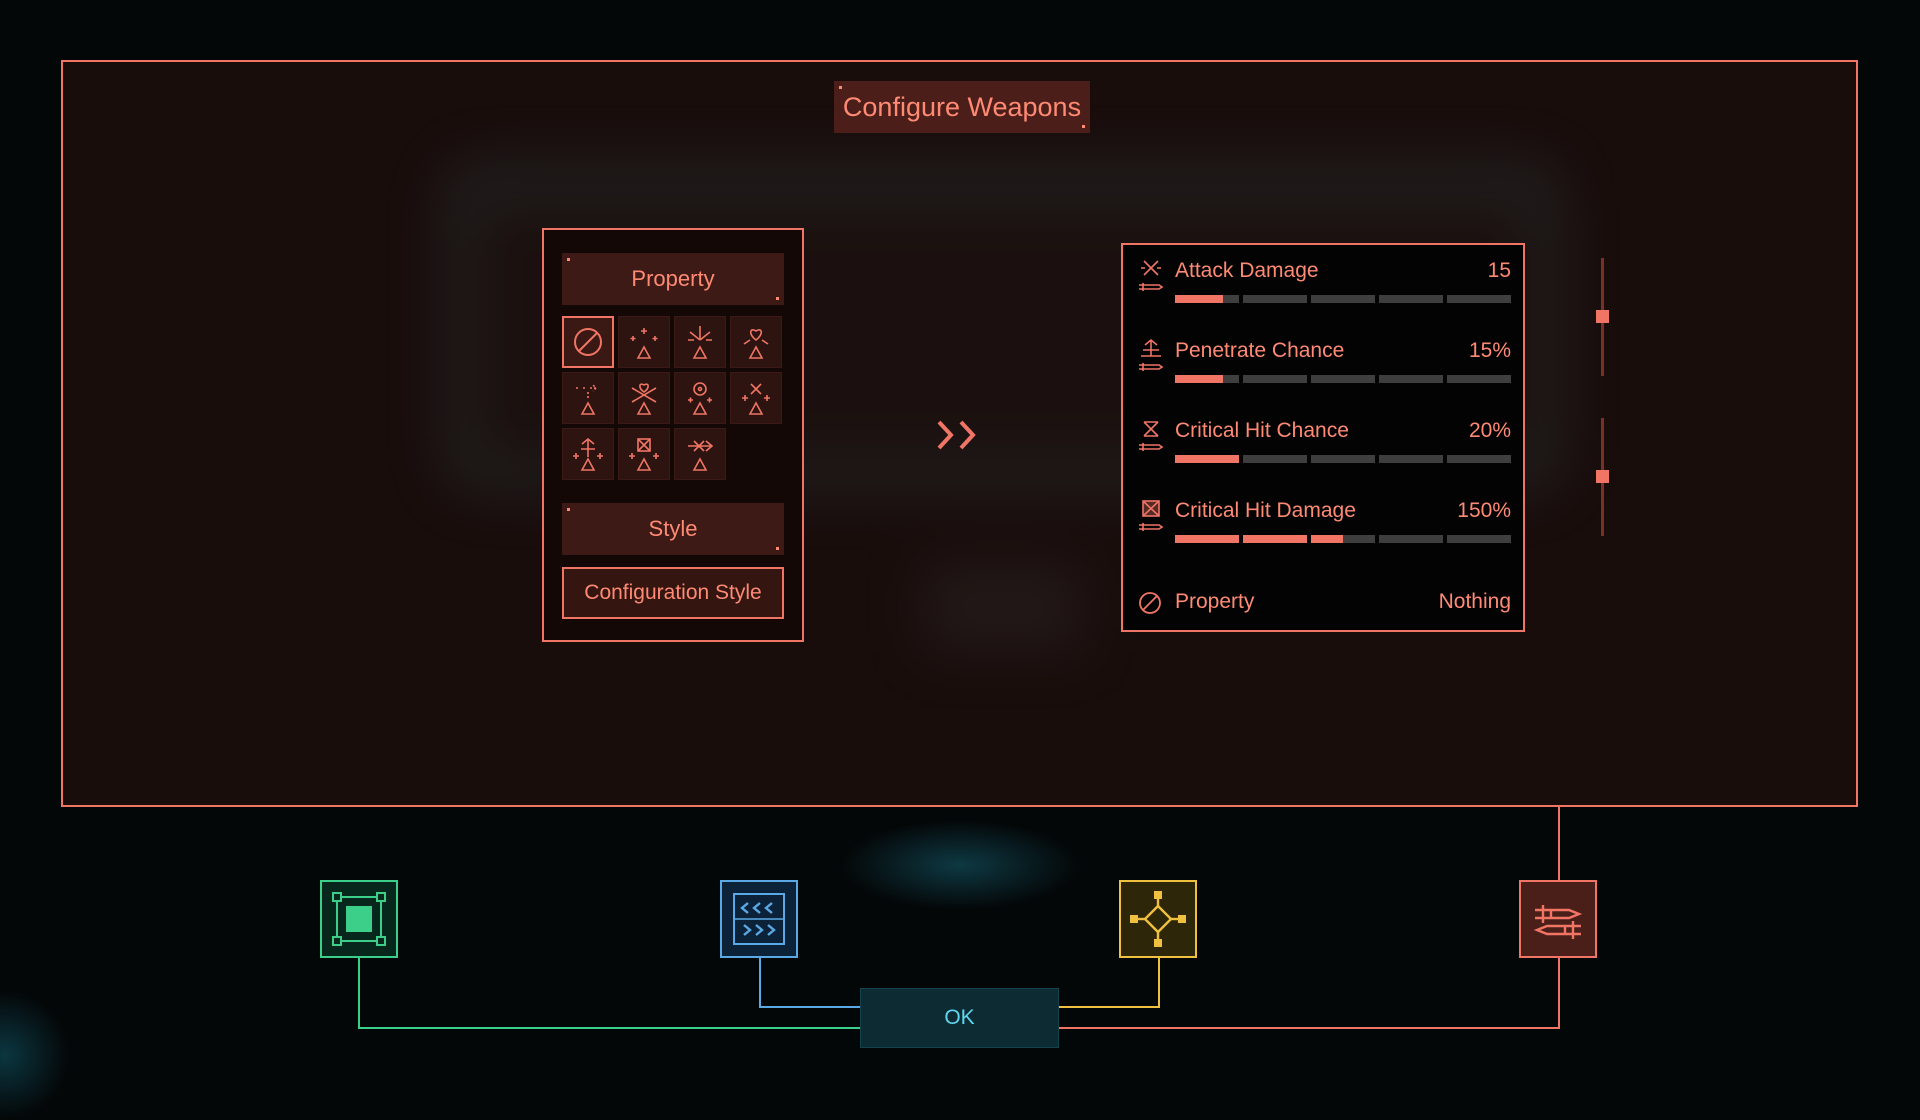 The width and height of the screenshot is (1920, 1120). I want to click on attack-damage-icon, so click(1151, 275).